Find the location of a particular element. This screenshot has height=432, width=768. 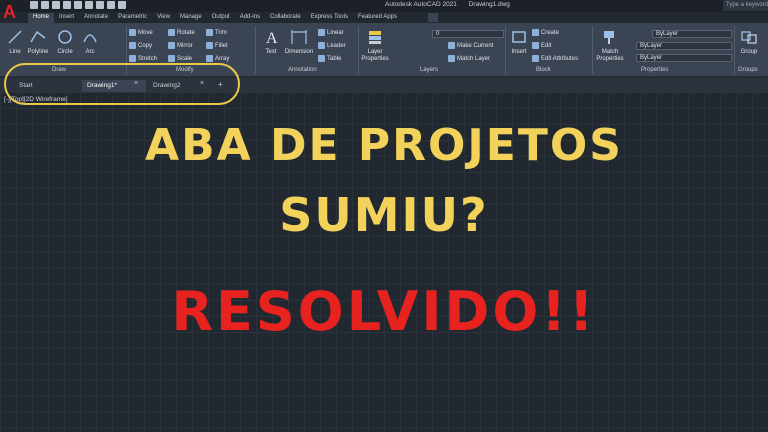

save-icon is located at coordinates (56, 5).